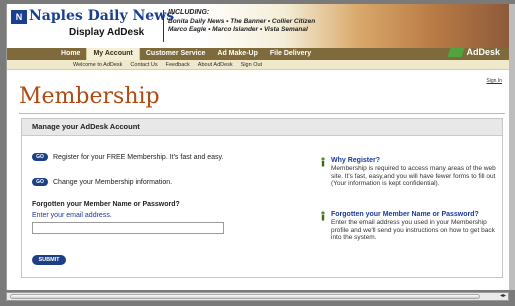 This screenshot has height=306, width=515. Describe the element at coordinates (70, 54) in the screenshot. I see `nav-tab-home: Home` at that location.